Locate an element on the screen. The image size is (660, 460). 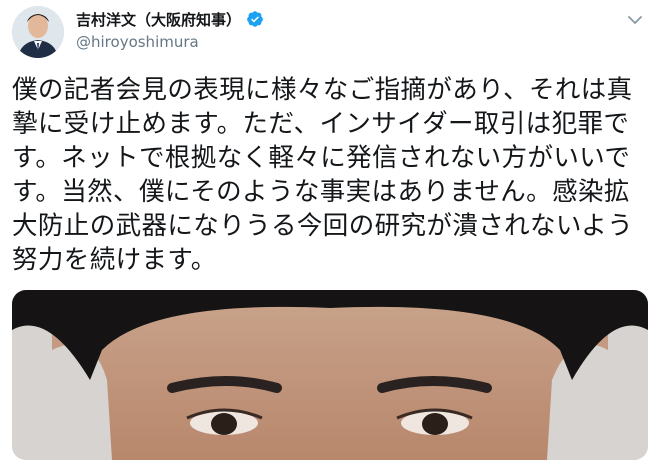
chevron-down-icon is located at coordinates (635, 17).